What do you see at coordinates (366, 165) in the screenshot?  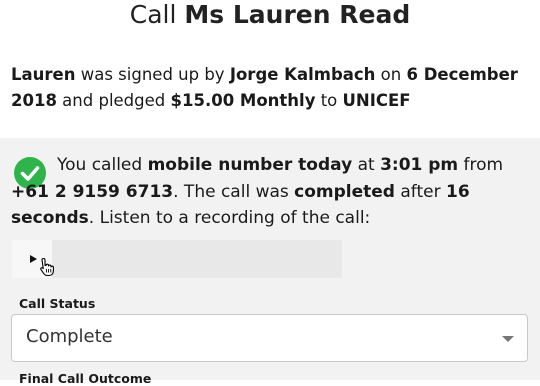 I see `call-text: at` at bounding box center [366, 165].